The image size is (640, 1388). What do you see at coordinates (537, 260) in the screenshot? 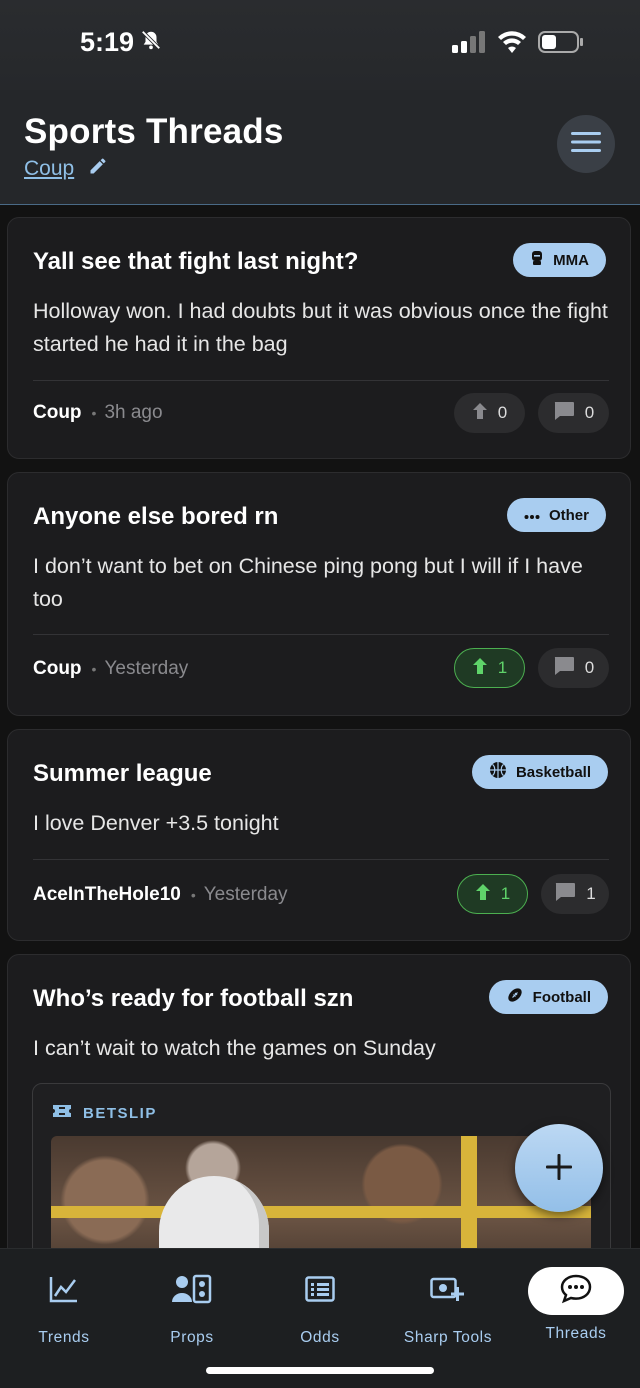
I see `boxing-glove-icon` at bounding box center [537, 260].